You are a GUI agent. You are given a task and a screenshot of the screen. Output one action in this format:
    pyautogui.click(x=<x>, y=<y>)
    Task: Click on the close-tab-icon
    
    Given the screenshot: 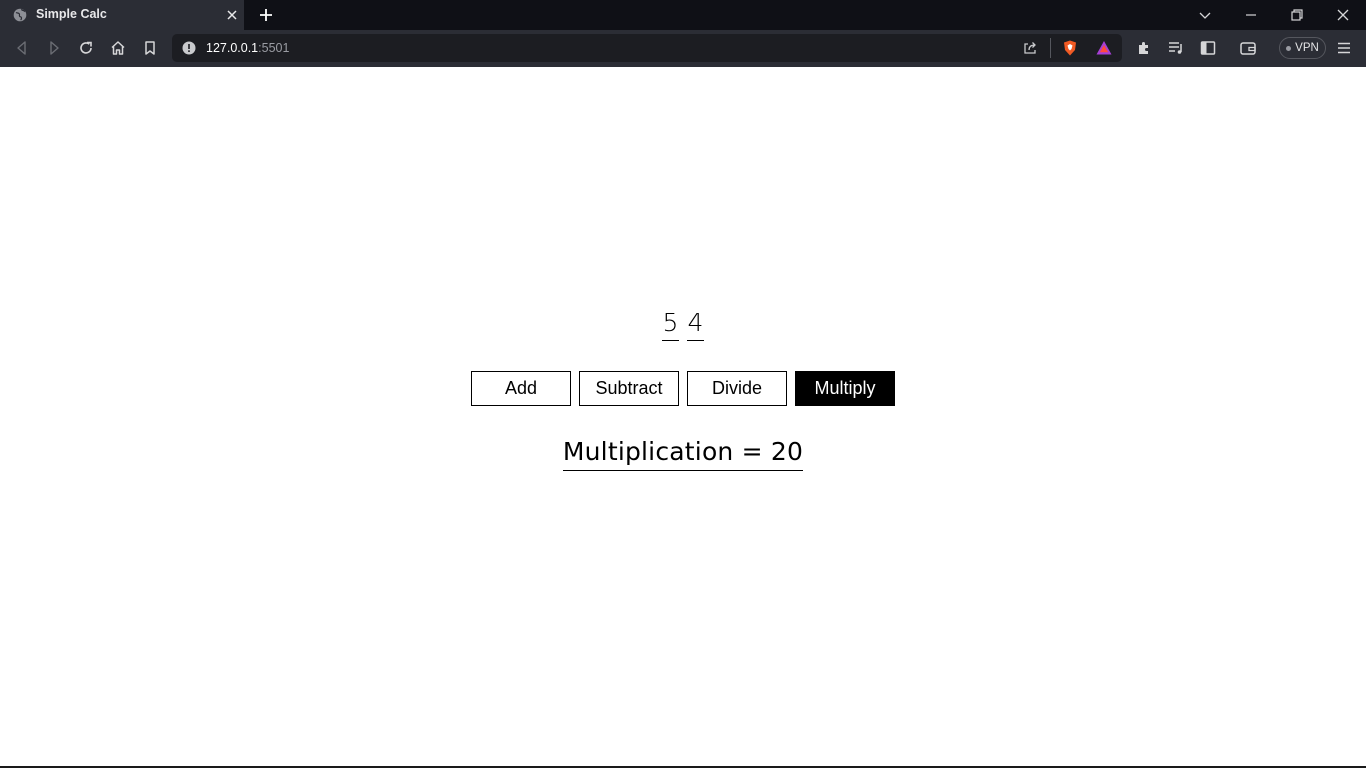 What is the action you would take?
    pyautogui.click(x=232, y=15)
    